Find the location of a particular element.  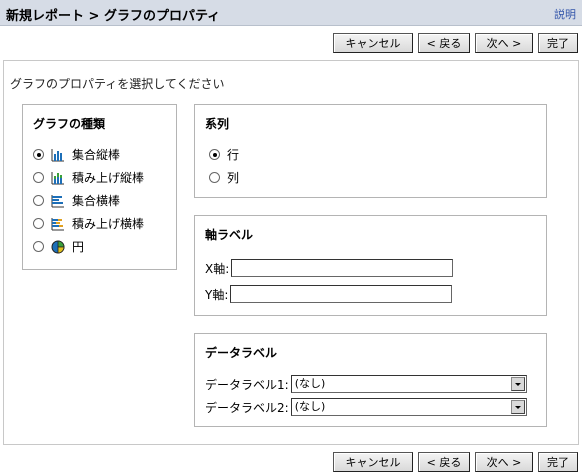

clustered-bar-icon is located at coordinates (57, 200).